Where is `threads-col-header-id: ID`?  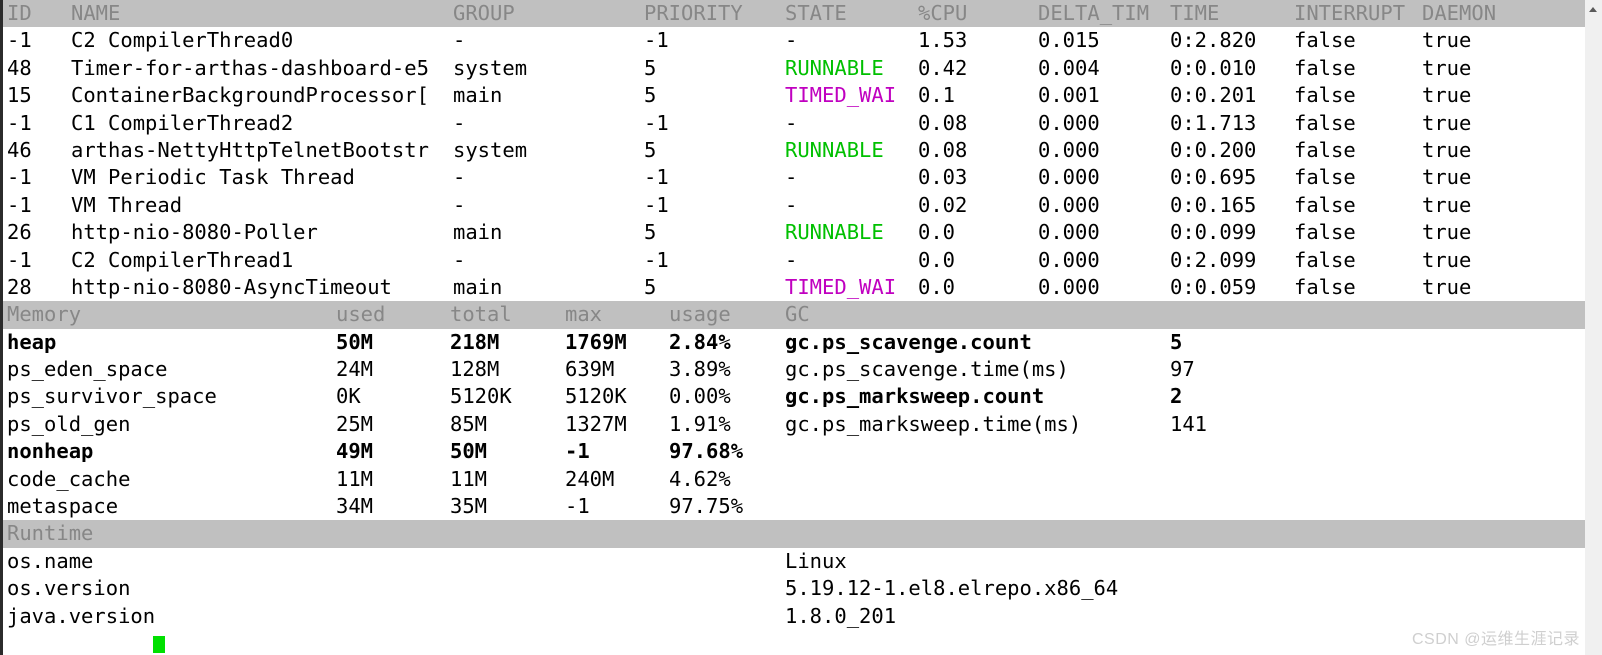 threads-col-header-id: ID is located at coordinates (19, 13).